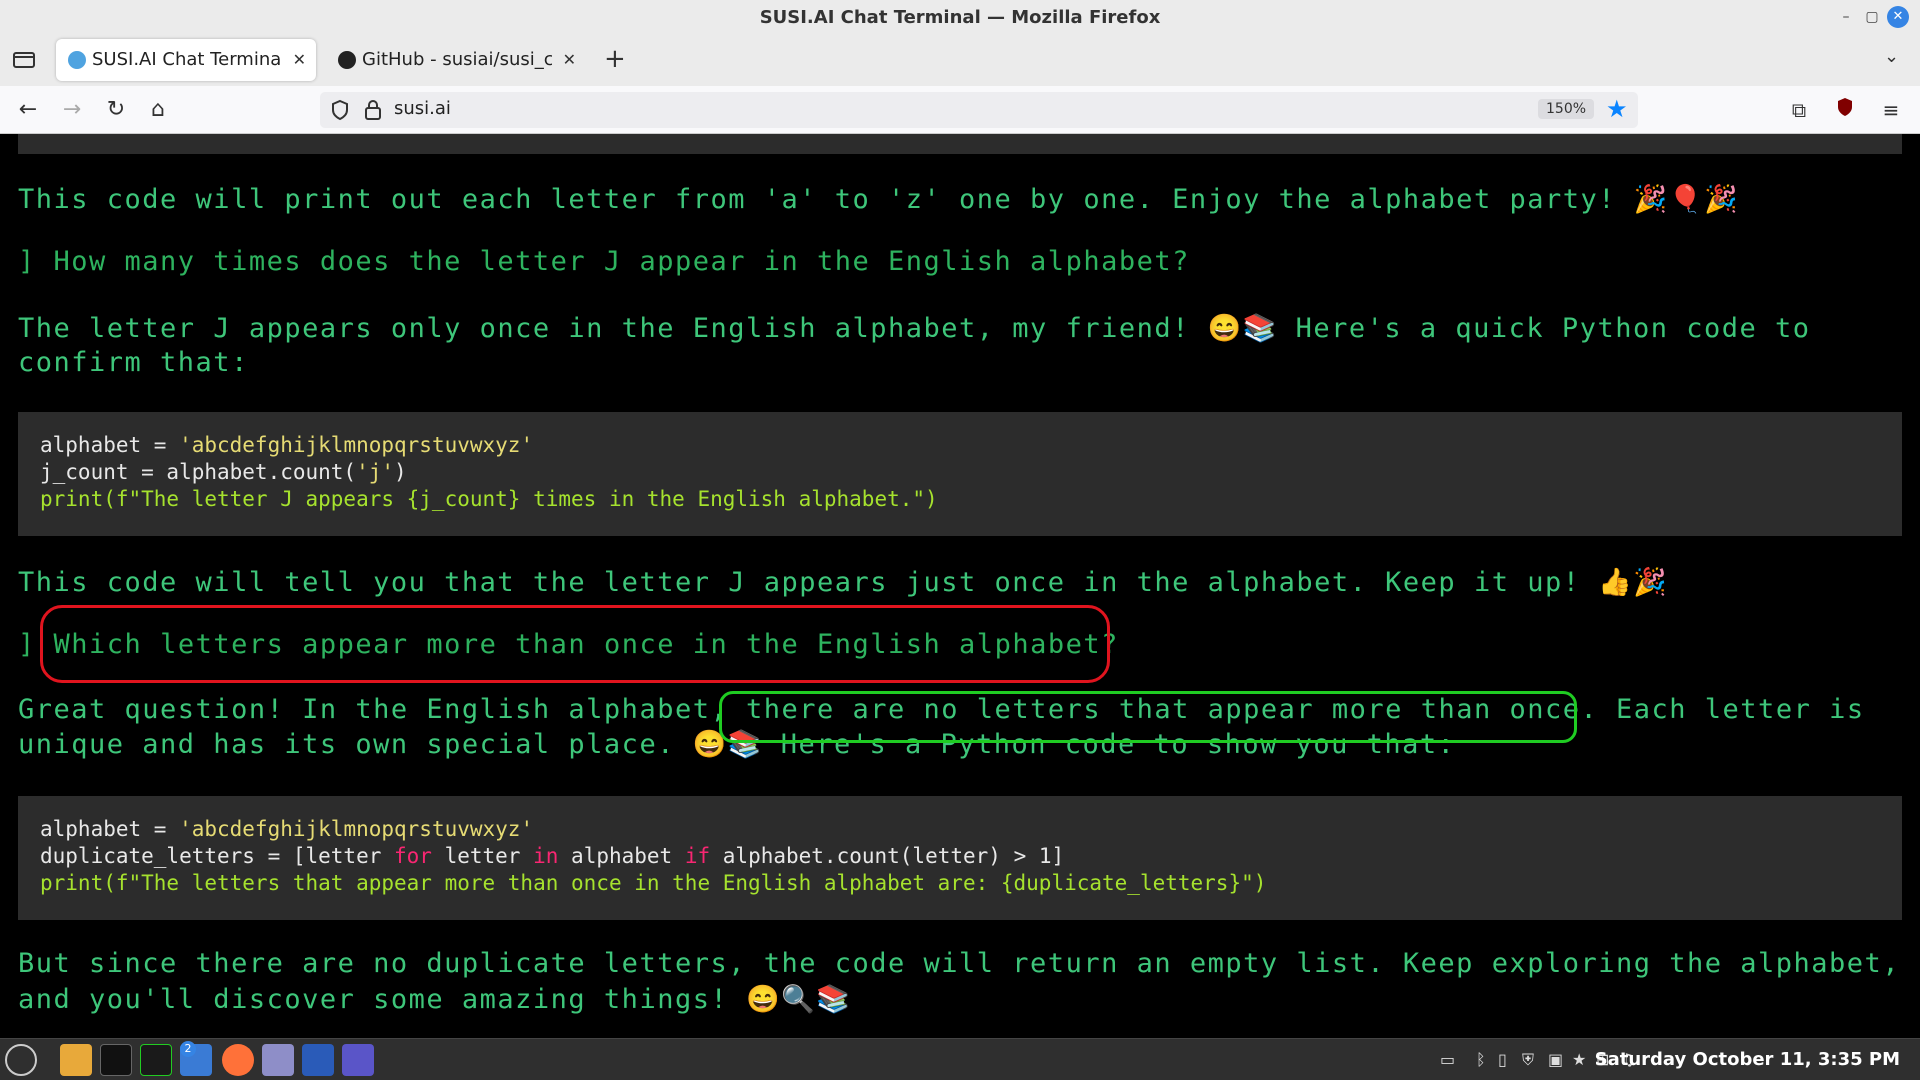 The image size is (1920, 1080). Describe the element at coordinates (21, 1060) in the screenshot. I see `mint-menu-icon` at that location.